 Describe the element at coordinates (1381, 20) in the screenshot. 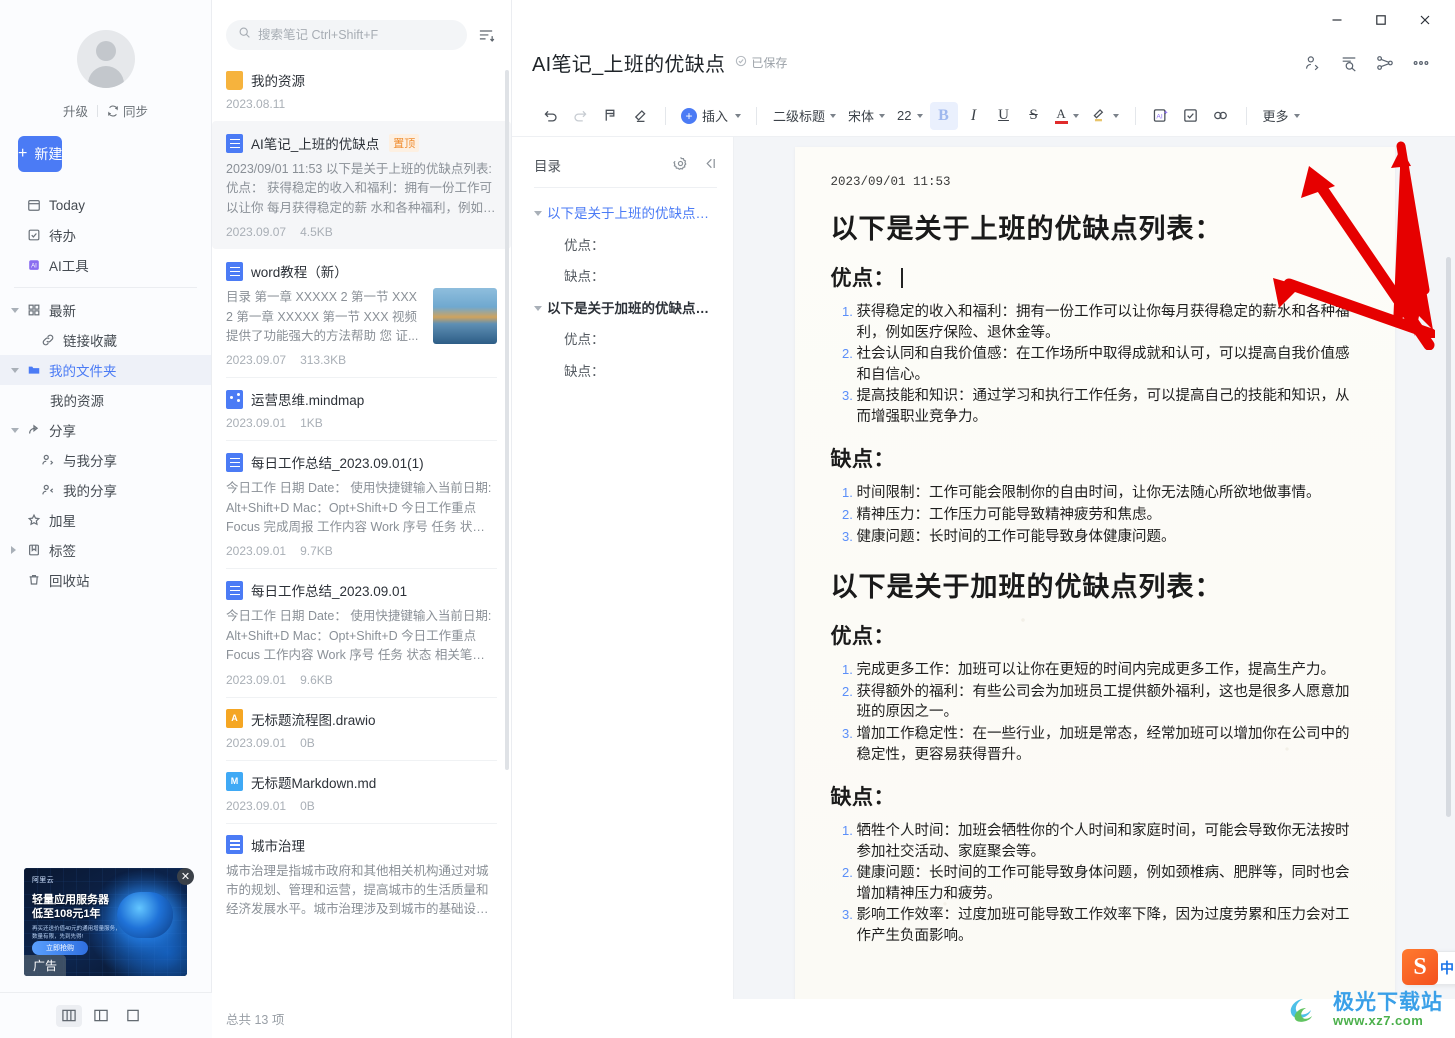

I see `maximize-button` at that location.